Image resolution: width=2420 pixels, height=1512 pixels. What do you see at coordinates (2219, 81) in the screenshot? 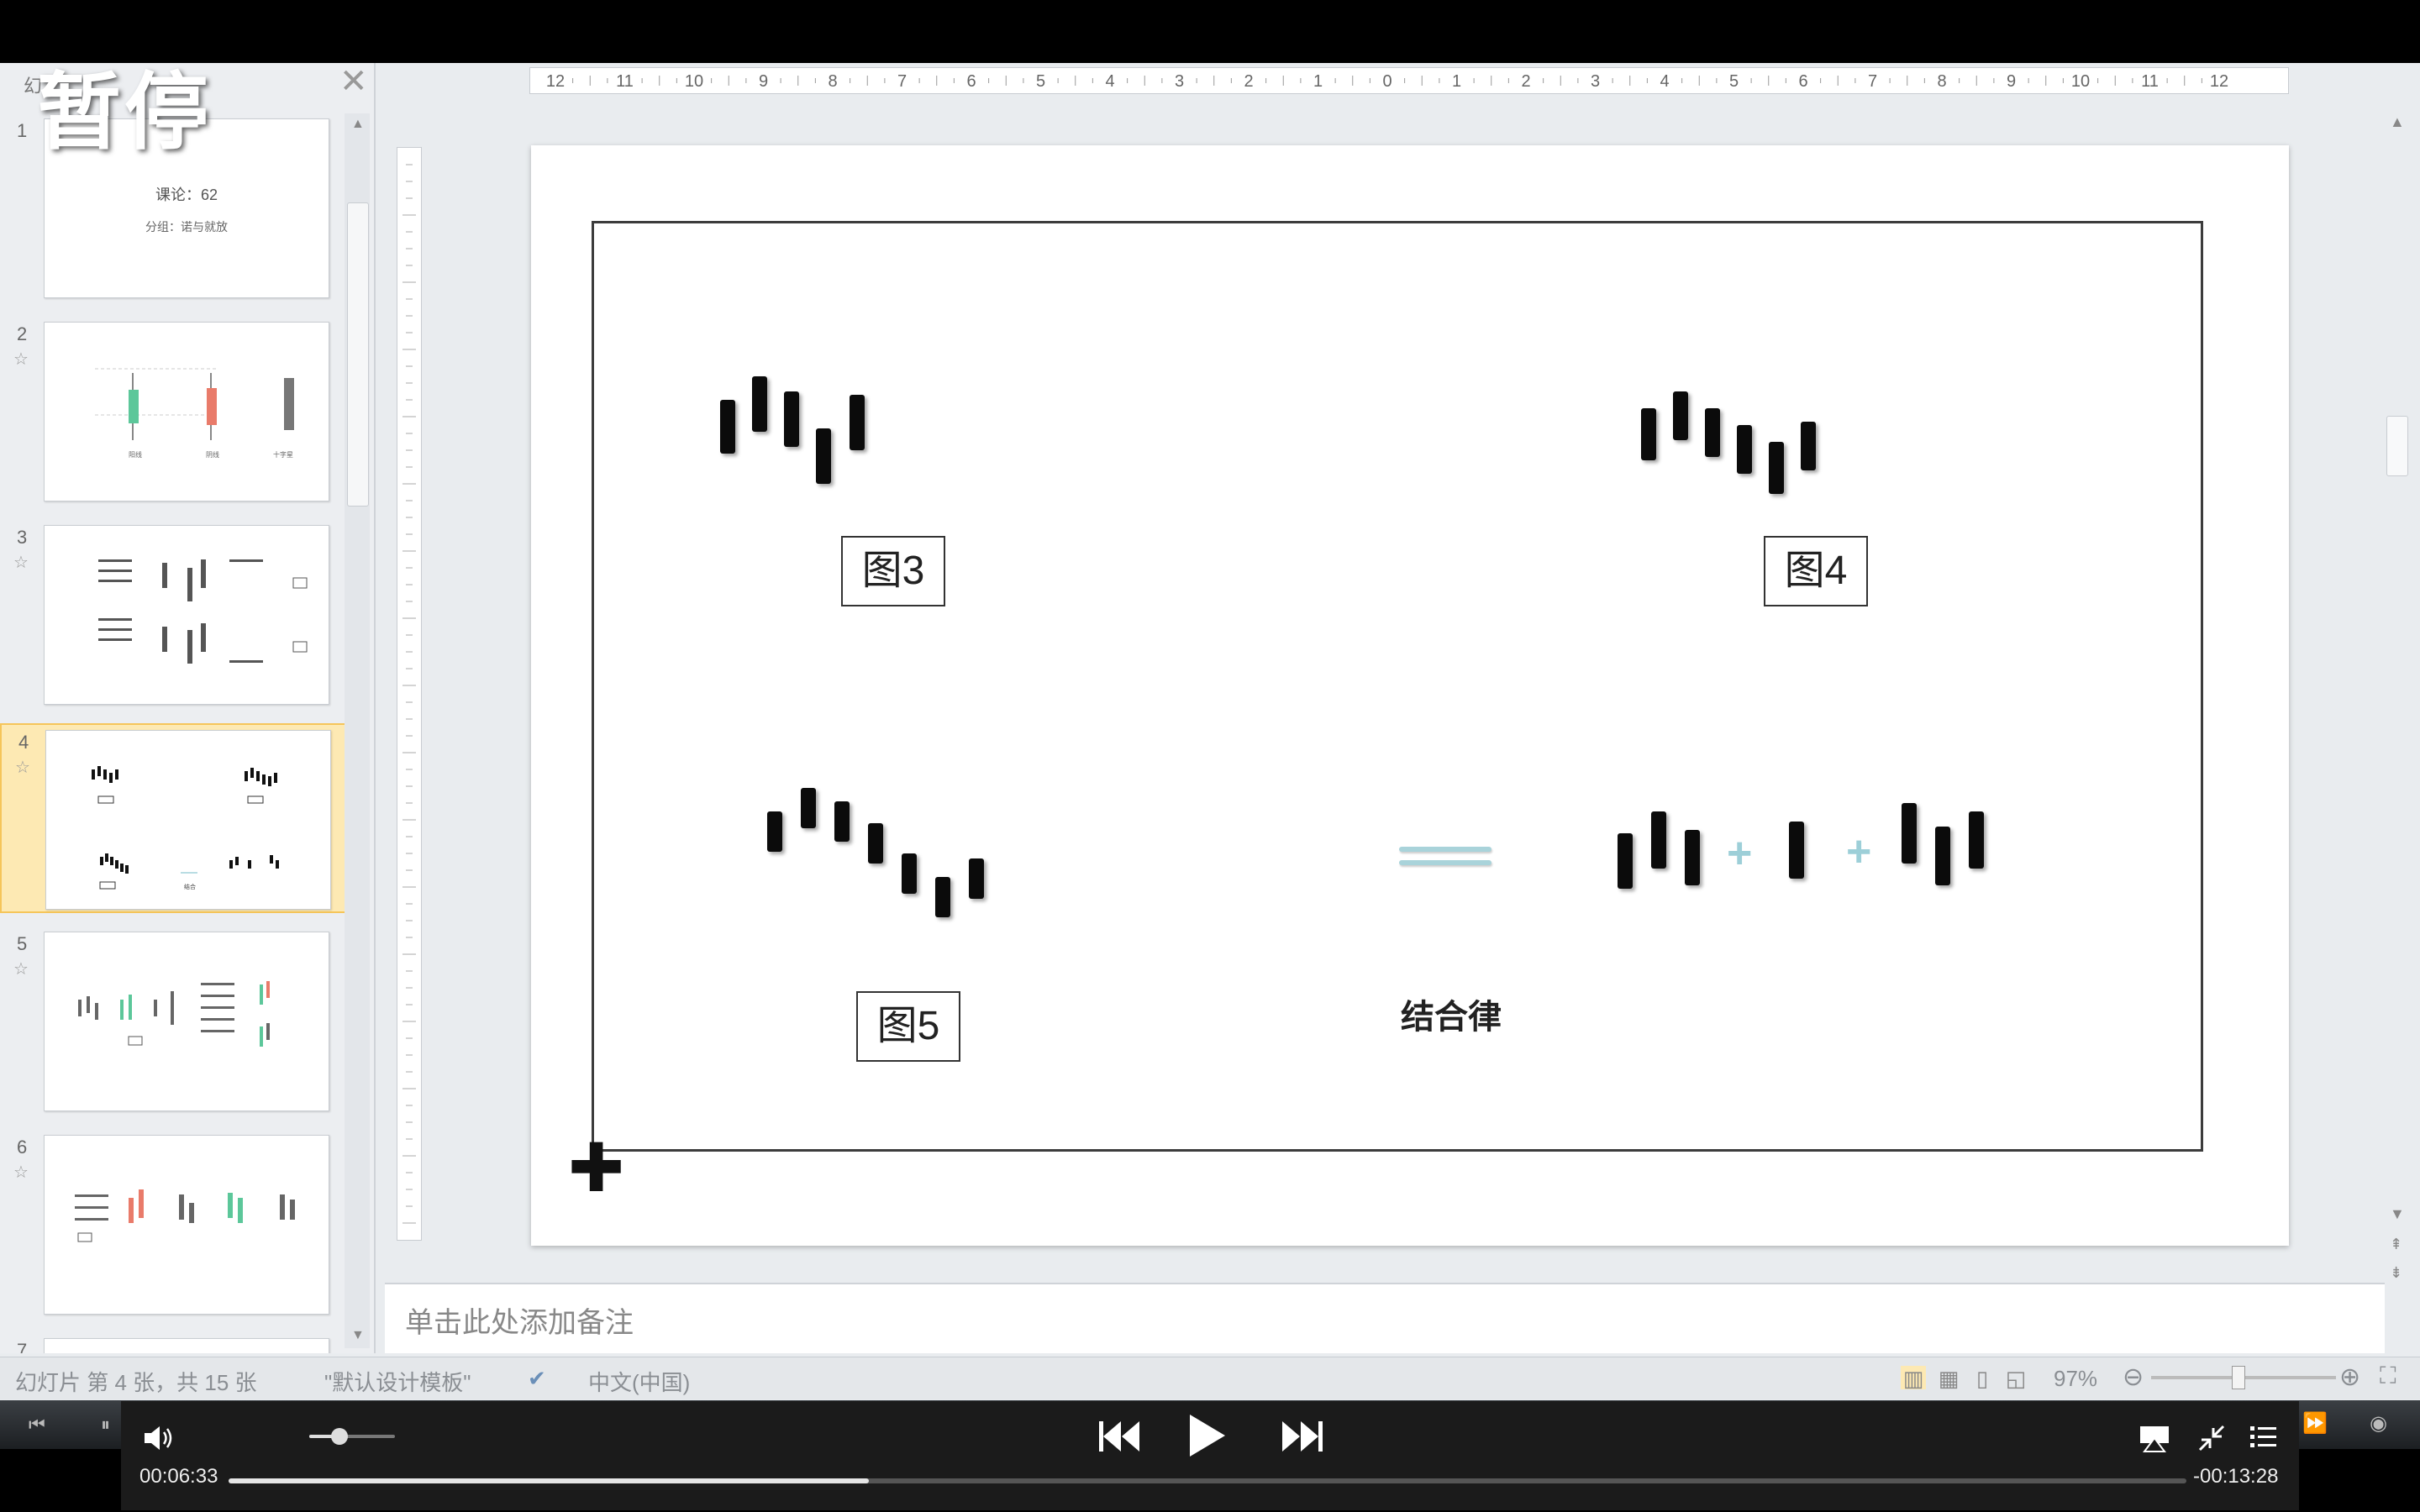
I see `ruler-label: 12` at bounding box center [2219, 81].